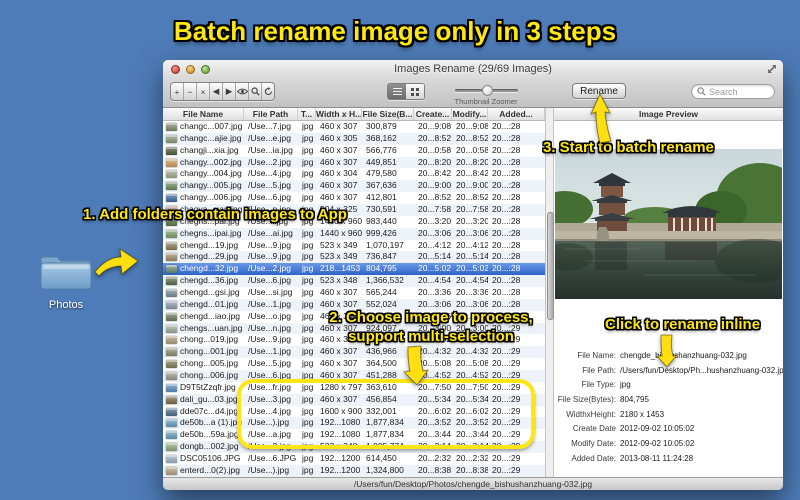 The height and width of the screenshot is (500, 800). Describe the element at coordinates (203, 376) in the screenshot. I see `cell-file-name: chong...006.jpg` at that location.